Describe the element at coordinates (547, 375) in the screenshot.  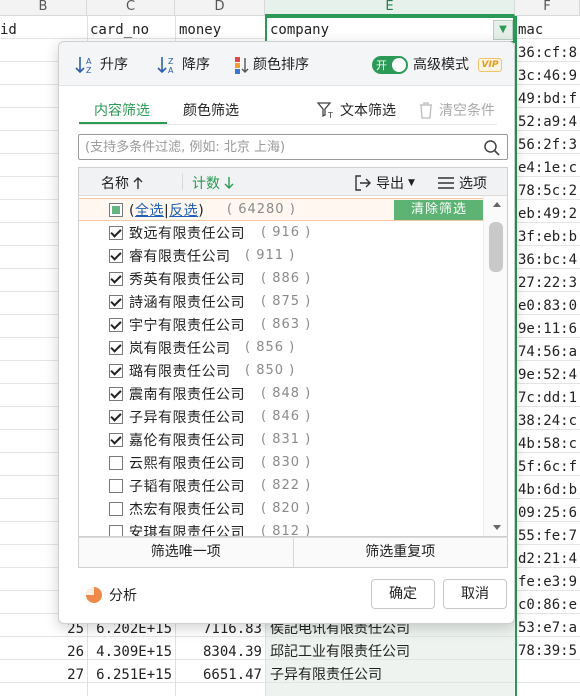
I see `mac-cell: 9e:52:4` at that location.